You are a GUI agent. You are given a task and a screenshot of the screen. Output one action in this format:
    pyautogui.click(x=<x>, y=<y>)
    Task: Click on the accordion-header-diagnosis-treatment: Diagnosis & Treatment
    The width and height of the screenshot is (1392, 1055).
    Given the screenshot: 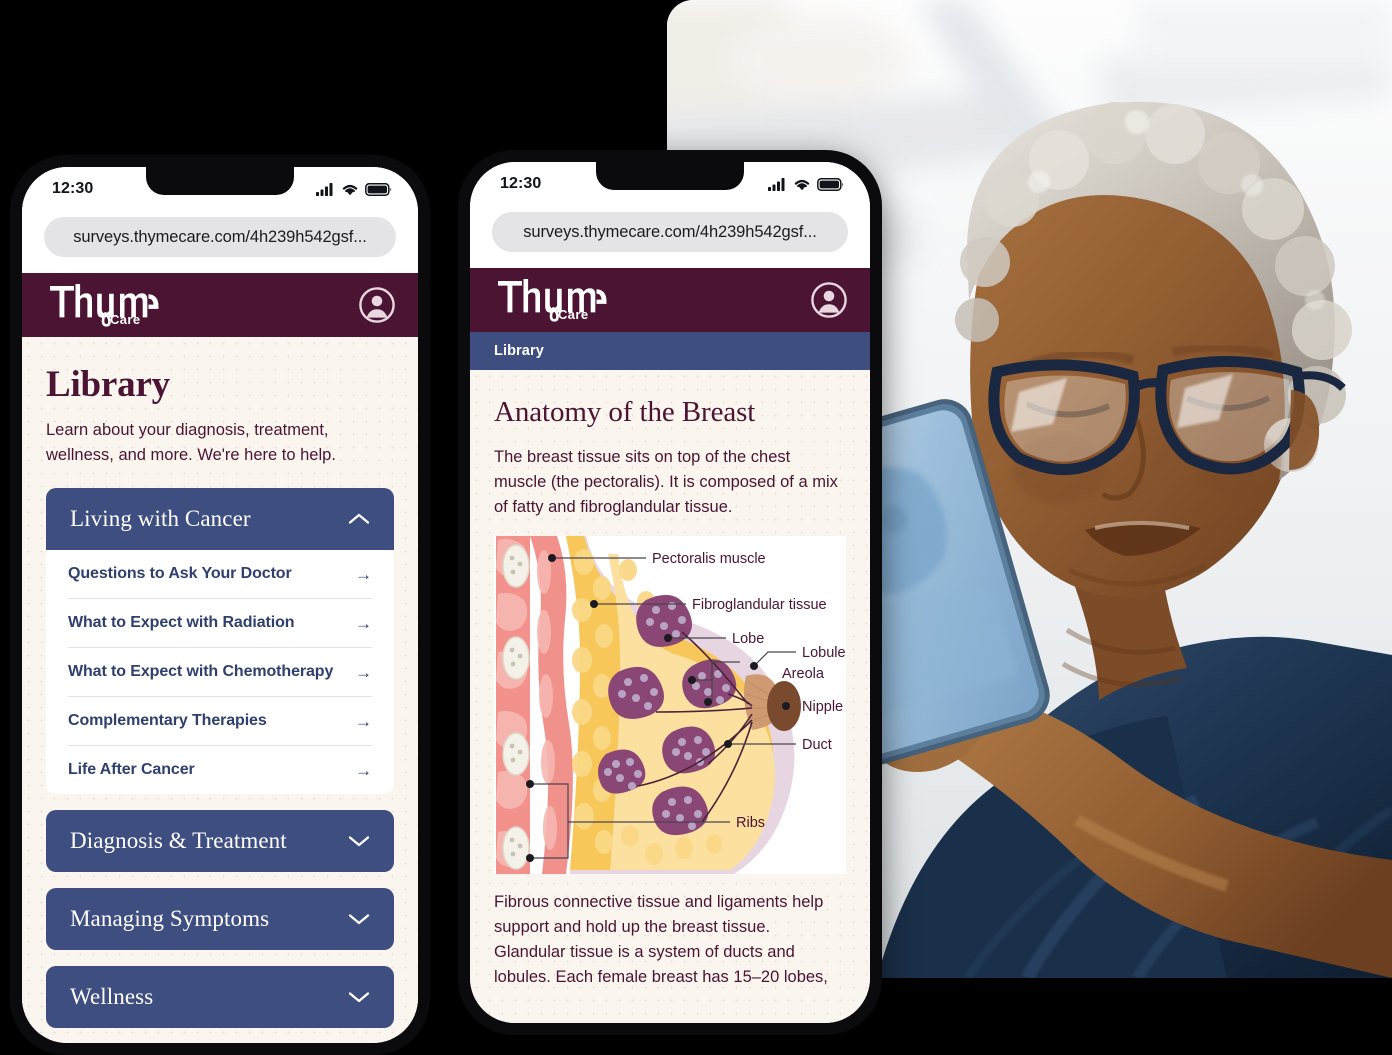 What is the action you would take?
    pyautogui.click(x=220, y=841)
    